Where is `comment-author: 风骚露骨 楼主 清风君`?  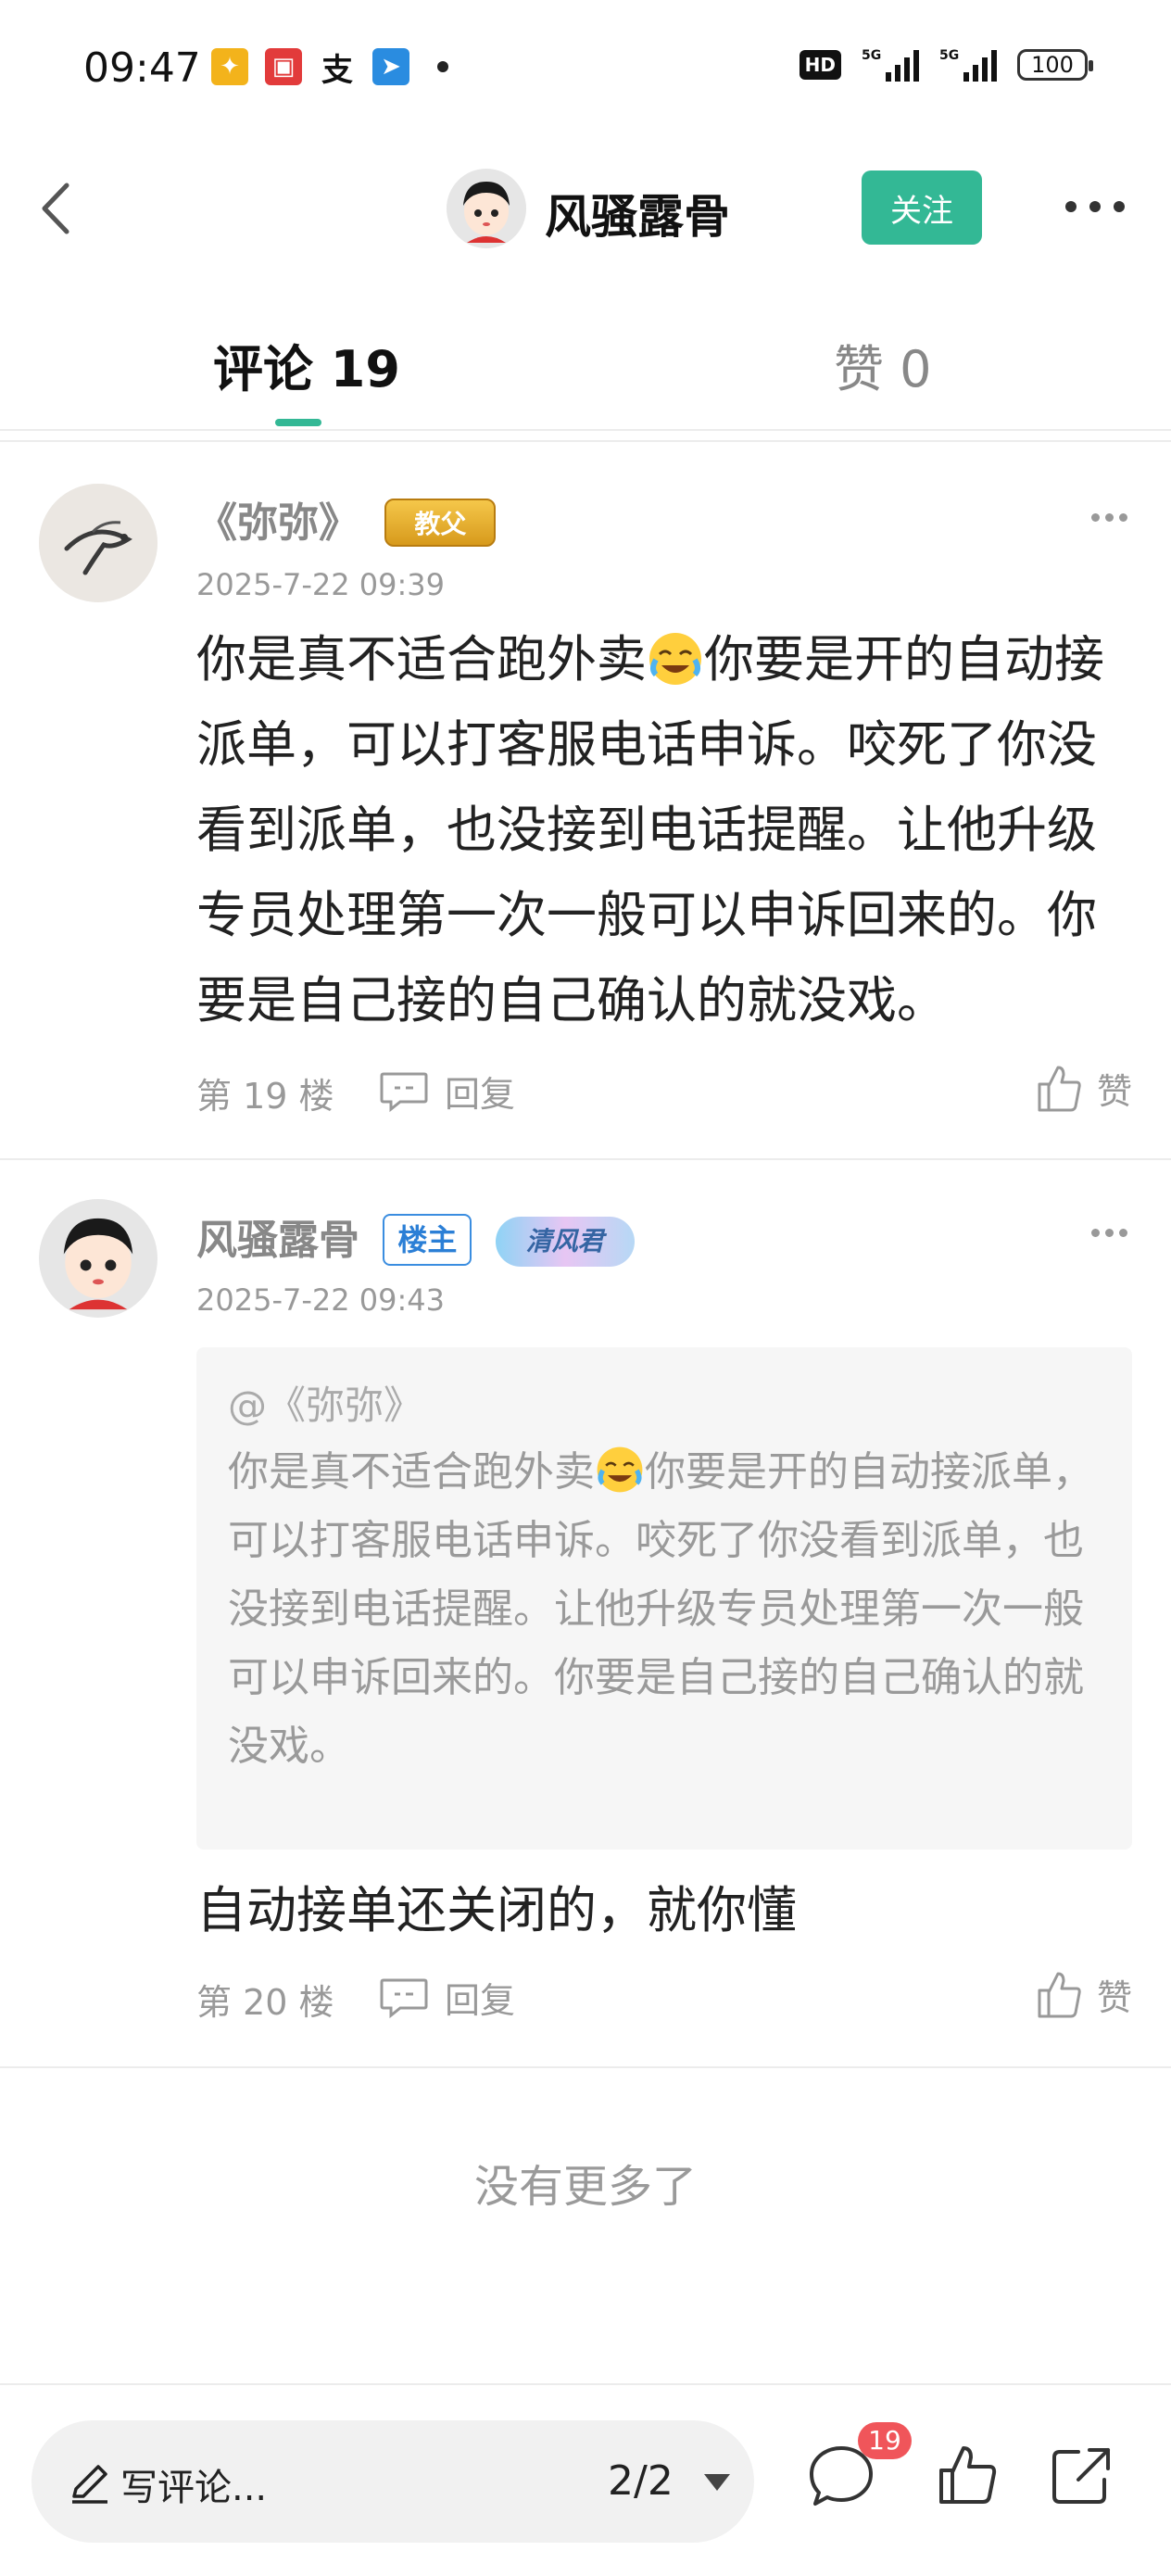 comment-author: 风骚露骨 楼主 清风君 is located at coordinates (416, 1236).